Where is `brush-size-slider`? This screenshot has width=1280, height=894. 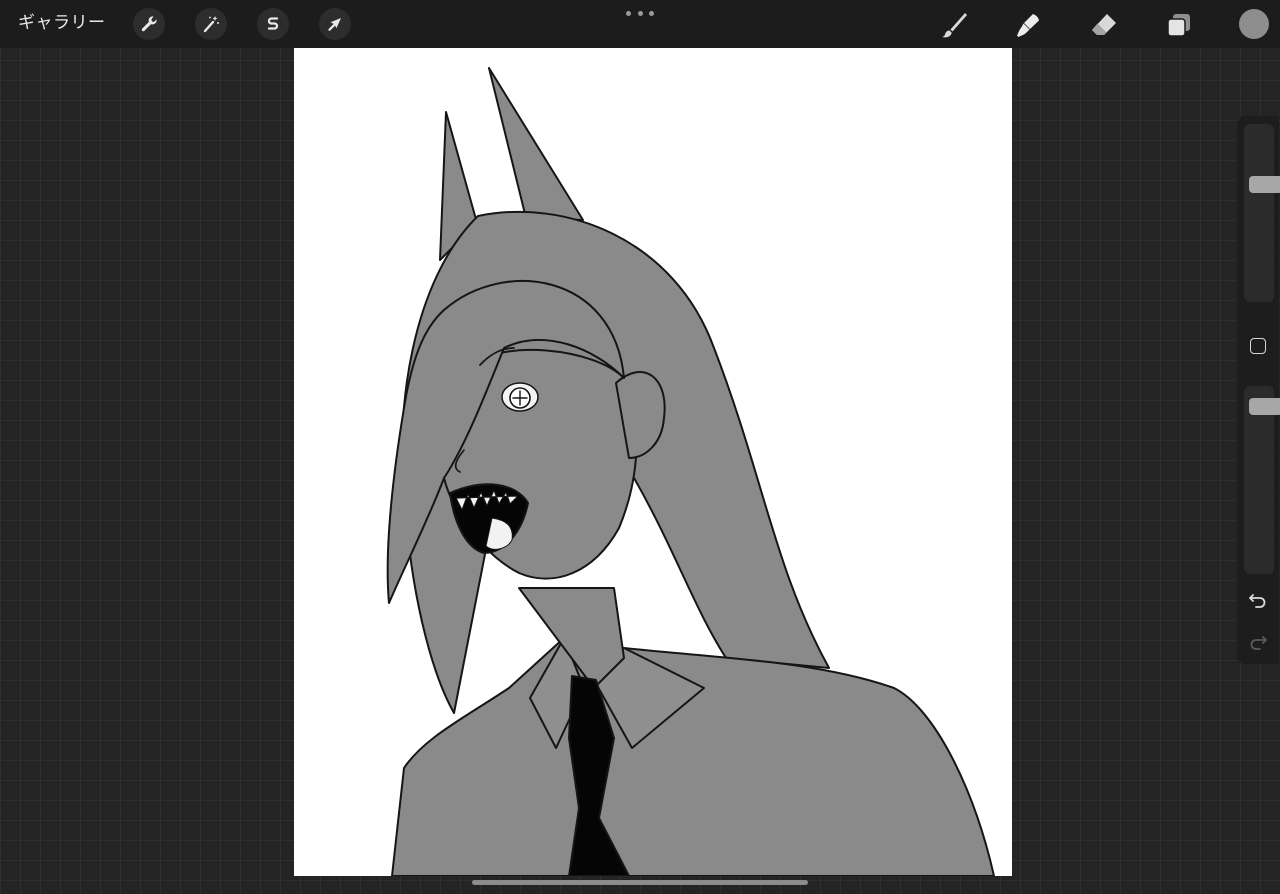
brush-size-slider is located at coordinates (1262, 213).